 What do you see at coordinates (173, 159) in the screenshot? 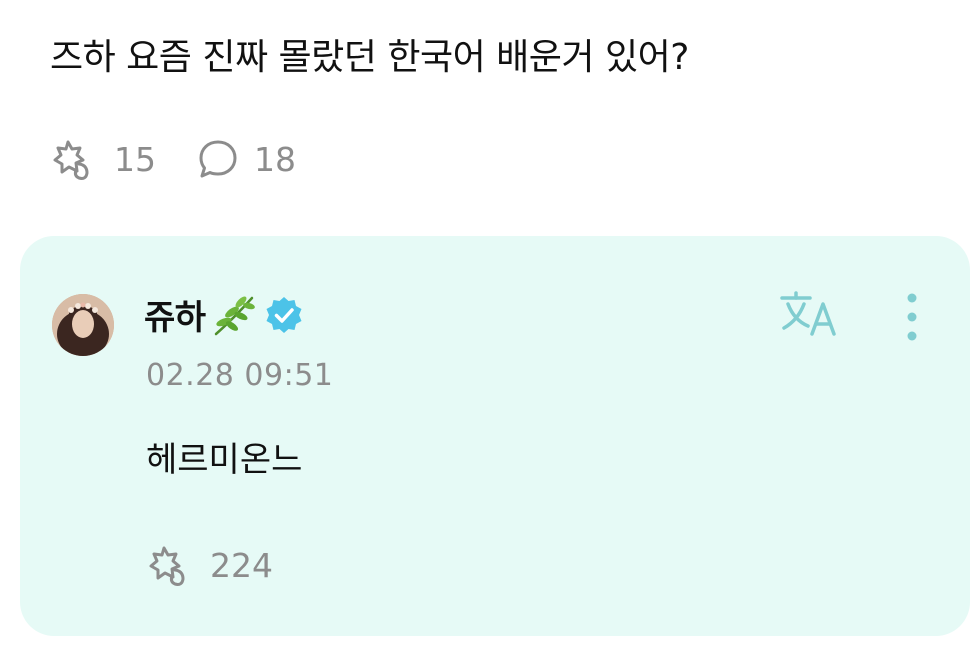
I see `post-stats: 15 18` at bounding box center [173, 159].